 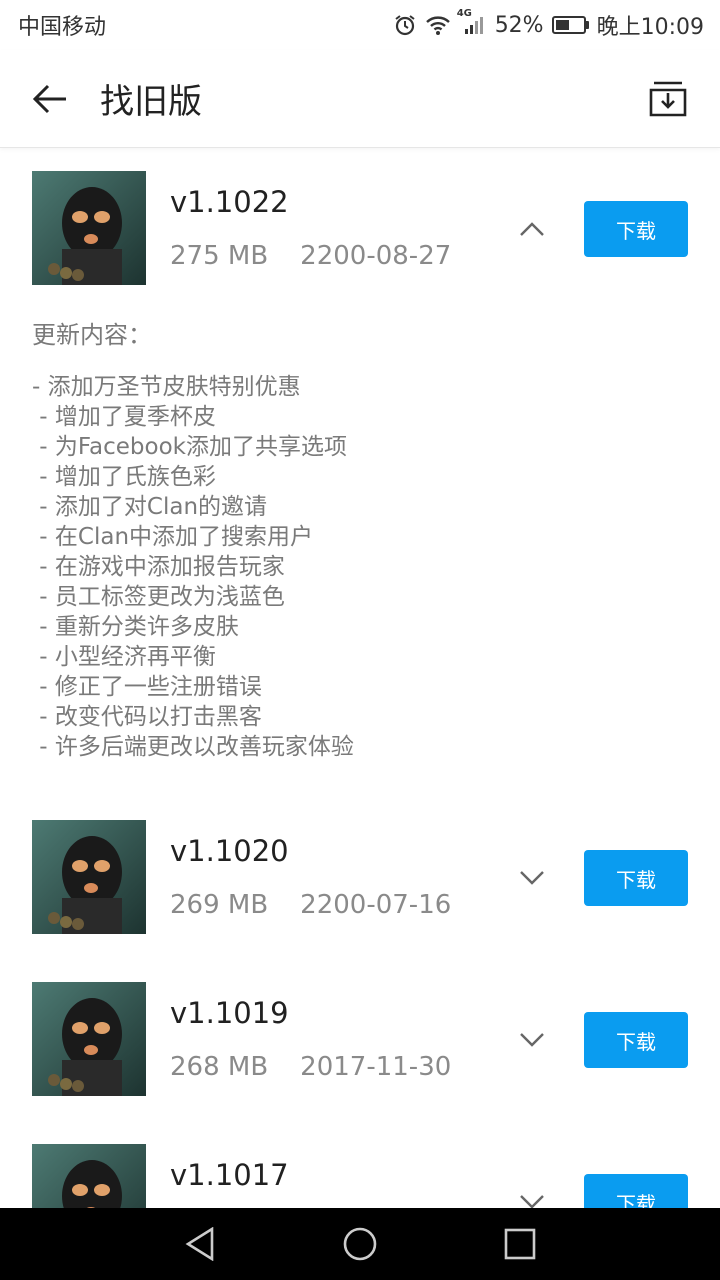 I want to click on collapse-button, so click(x=532, y=229).